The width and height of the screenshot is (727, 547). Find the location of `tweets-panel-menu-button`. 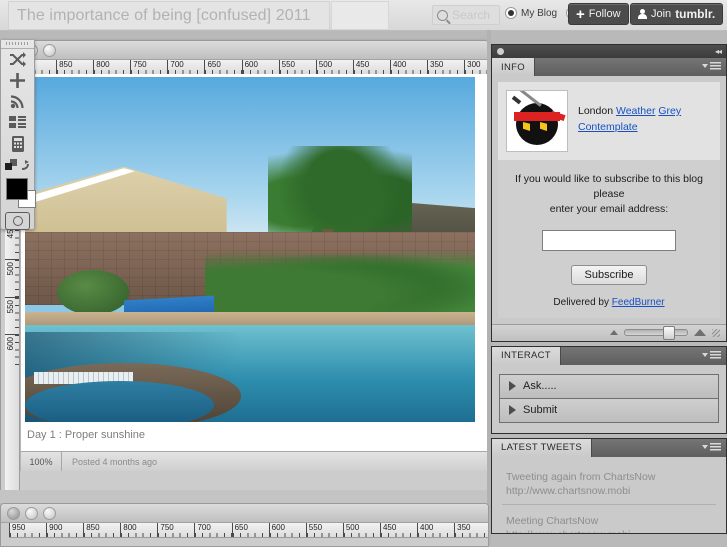

tweets-panel-menu-button is located at coordinates (711, 446).